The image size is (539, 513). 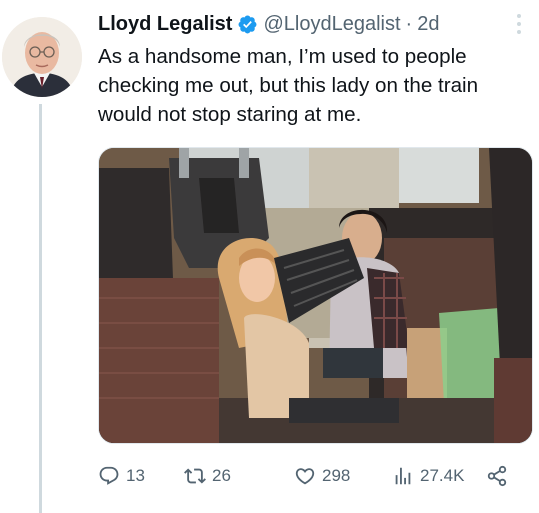 What do you see at coordinates (109, 475) in the screenshot?
I see `reply-icon` at bounding box center [109, 475].